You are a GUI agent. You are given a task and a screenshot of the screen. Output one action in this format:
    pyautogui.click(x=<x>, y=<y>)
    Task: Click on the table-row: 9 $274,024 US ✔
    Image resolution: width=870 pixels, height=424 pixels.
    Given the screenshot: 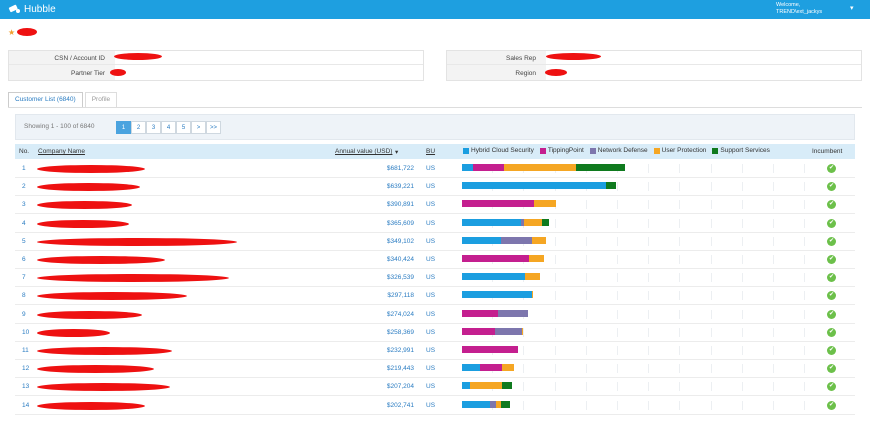 What is the action you would take?
    pyautogui.click(x=435, y=315)
    